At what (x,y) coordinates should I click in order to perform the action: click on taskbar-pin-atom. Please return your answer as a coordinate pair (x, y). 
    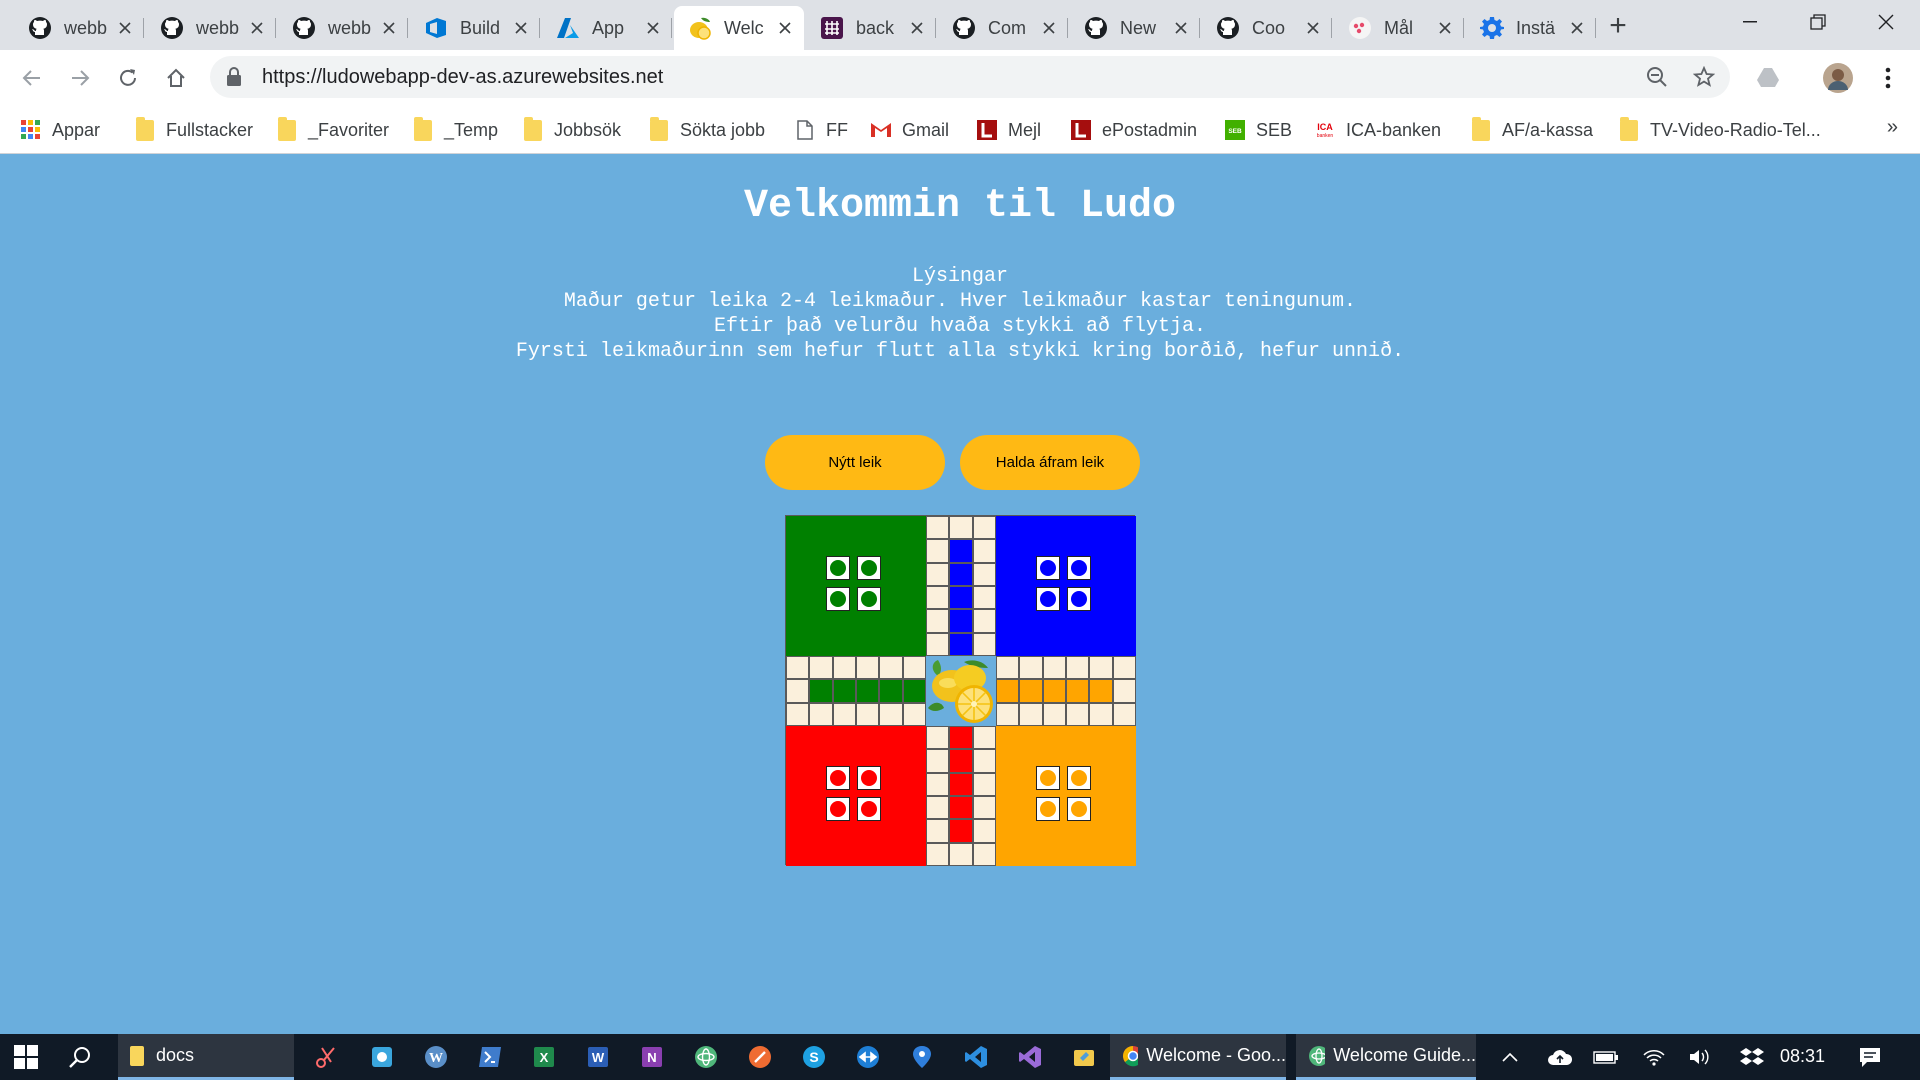
    Looking at the image, I should click on (706, 1057).